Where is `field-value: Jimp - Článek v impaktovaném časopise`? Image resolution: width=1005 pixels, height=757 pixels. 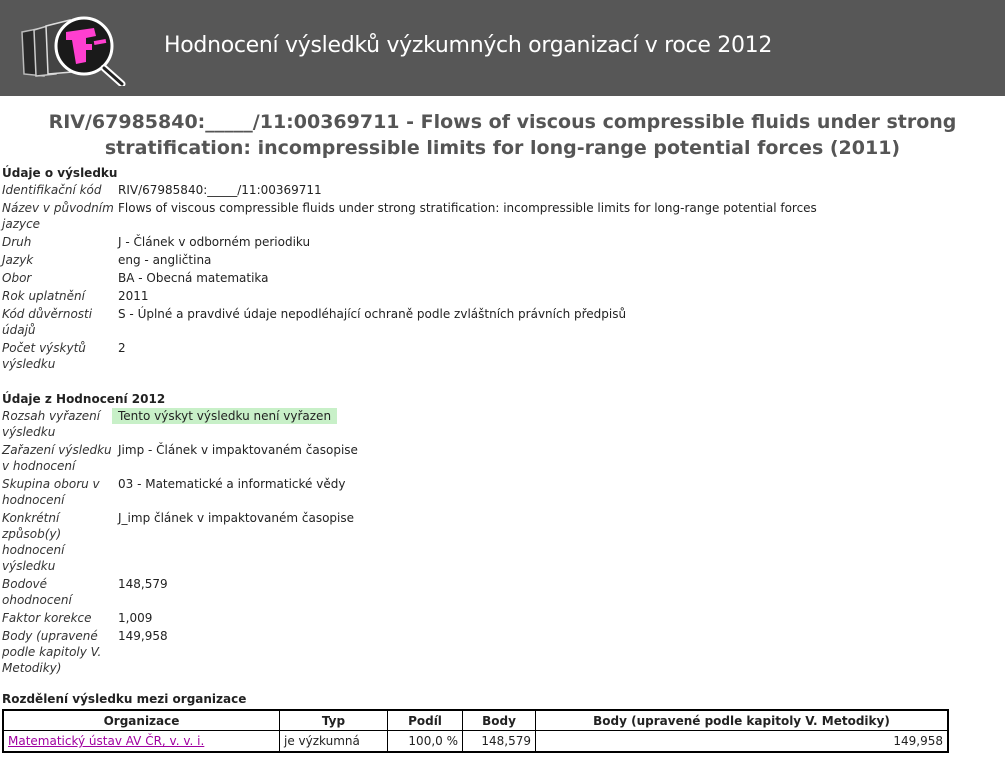
field-value: Jimp - Článek v impaktovaném časopise is located at coordinates (238, 450).